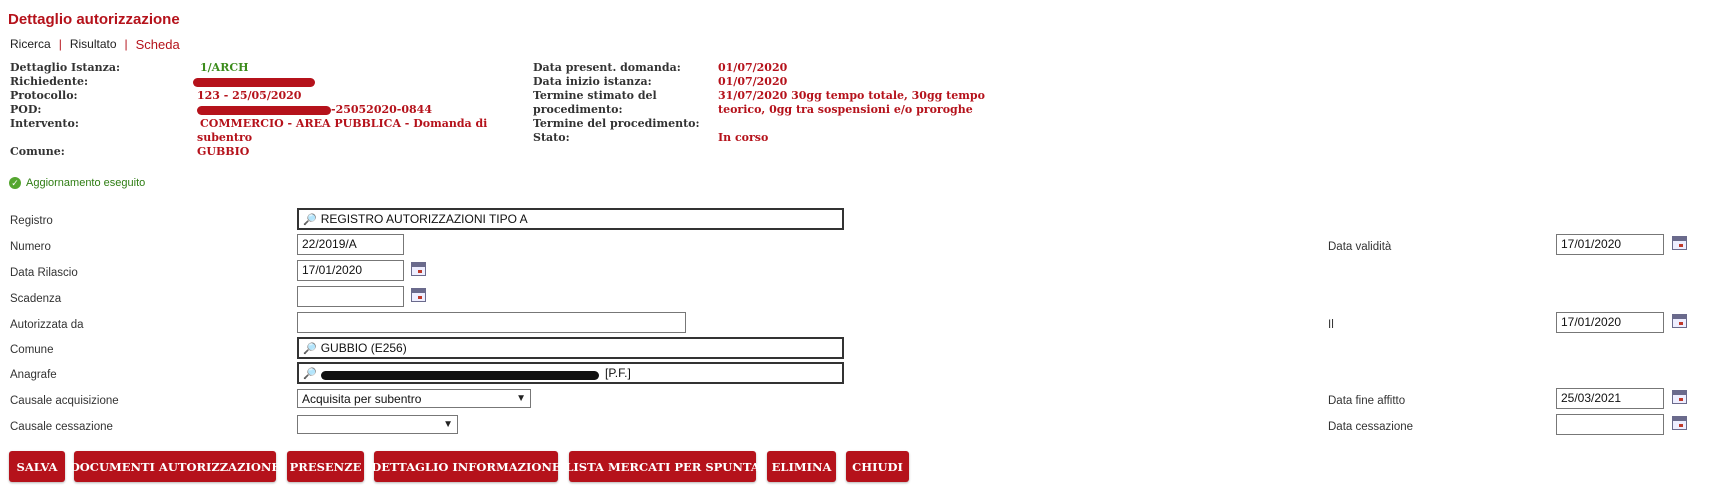  I want to click on lista-mercati-button: LISTA MERCATI PER SPUNTA, so click(662, 466).